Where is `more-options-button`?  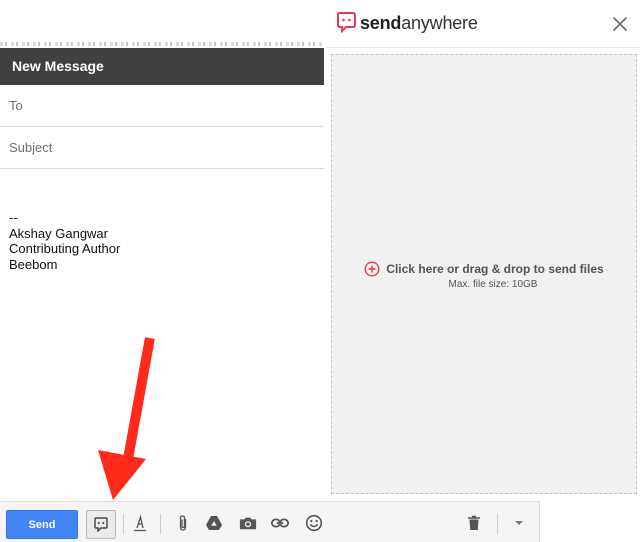
more-options-button is located at coordinates (519, 523).